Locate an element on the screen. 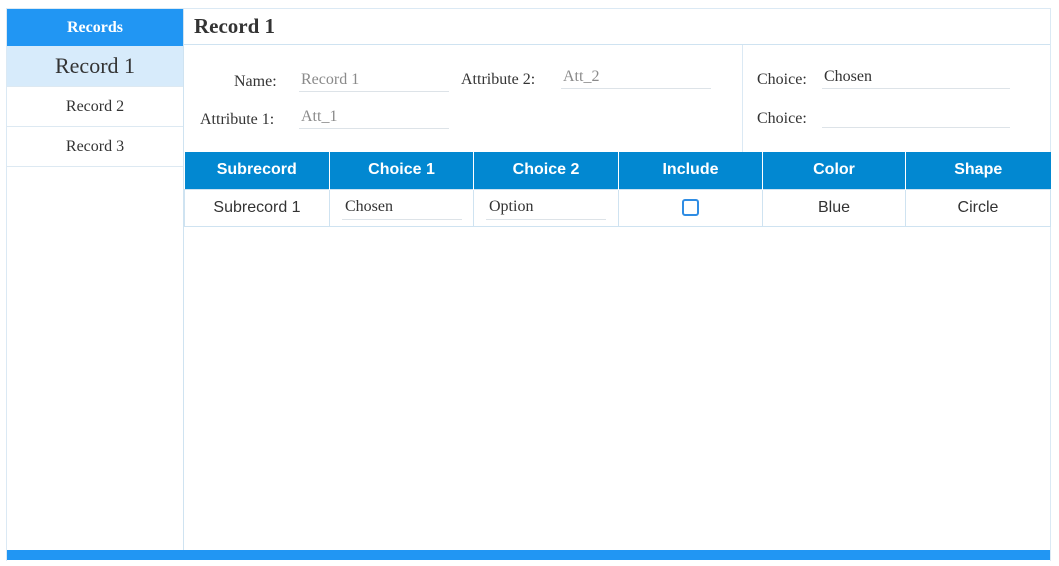  choice-2-input is located at coordinates (916, 116).